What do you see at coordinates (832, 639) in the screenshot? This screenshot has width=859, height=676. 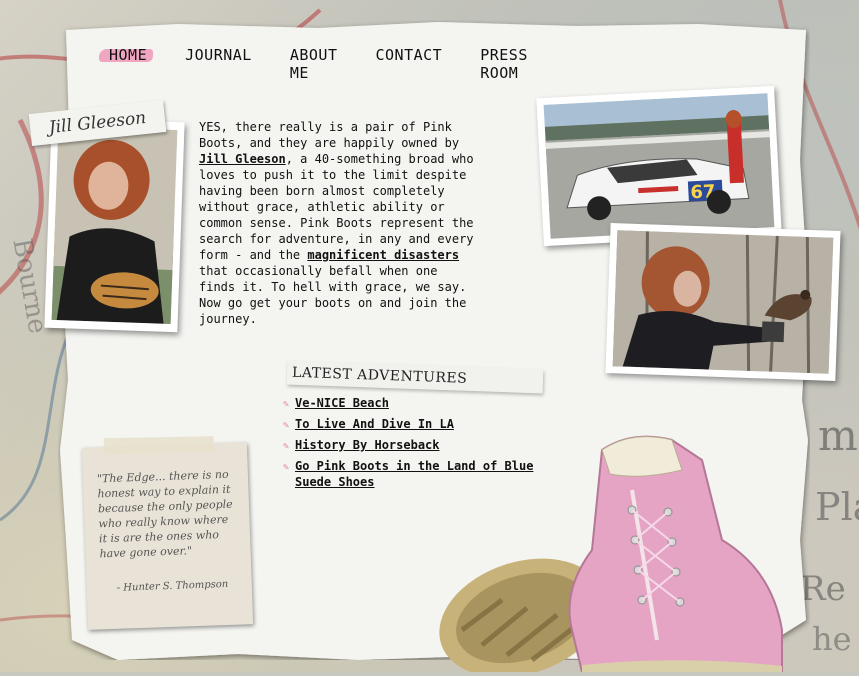 I see `svg-text: he` at bounding box center [832, 639].